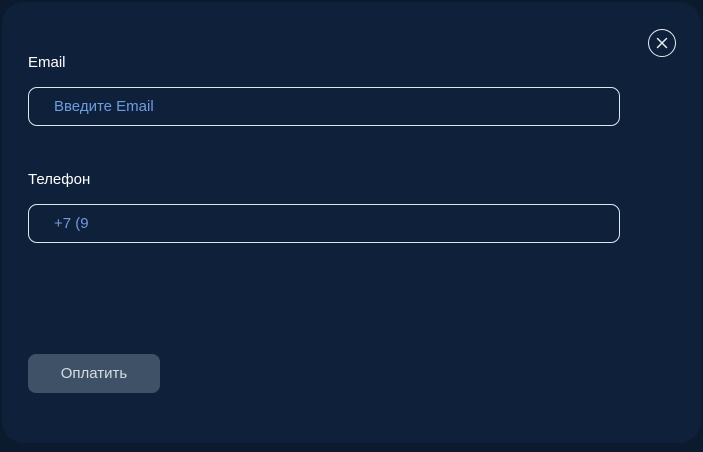 This screenshot has height=452, width=703. What do you see at coordinates (59, 179) in the screenshot?
I see `phone-label: Телефон` at bounding box center [59, 179].